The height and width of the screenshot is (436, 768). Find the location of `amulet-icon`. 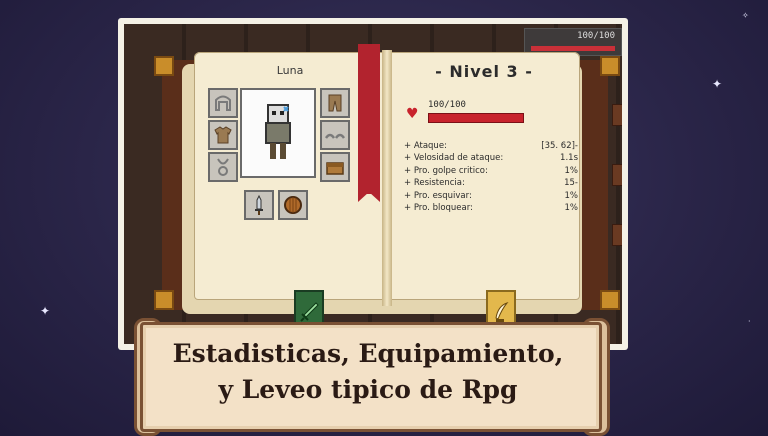

amulet-icon is located at coordinates (223, 167).